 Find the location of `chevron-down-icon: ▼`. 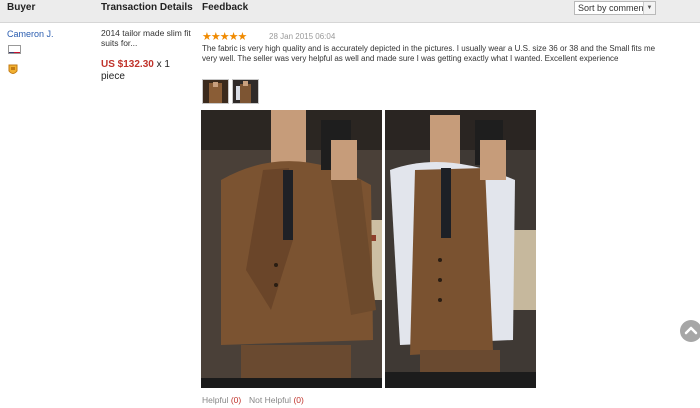

chevron-down-icon: ▼ is located at coordinates (649, 8).